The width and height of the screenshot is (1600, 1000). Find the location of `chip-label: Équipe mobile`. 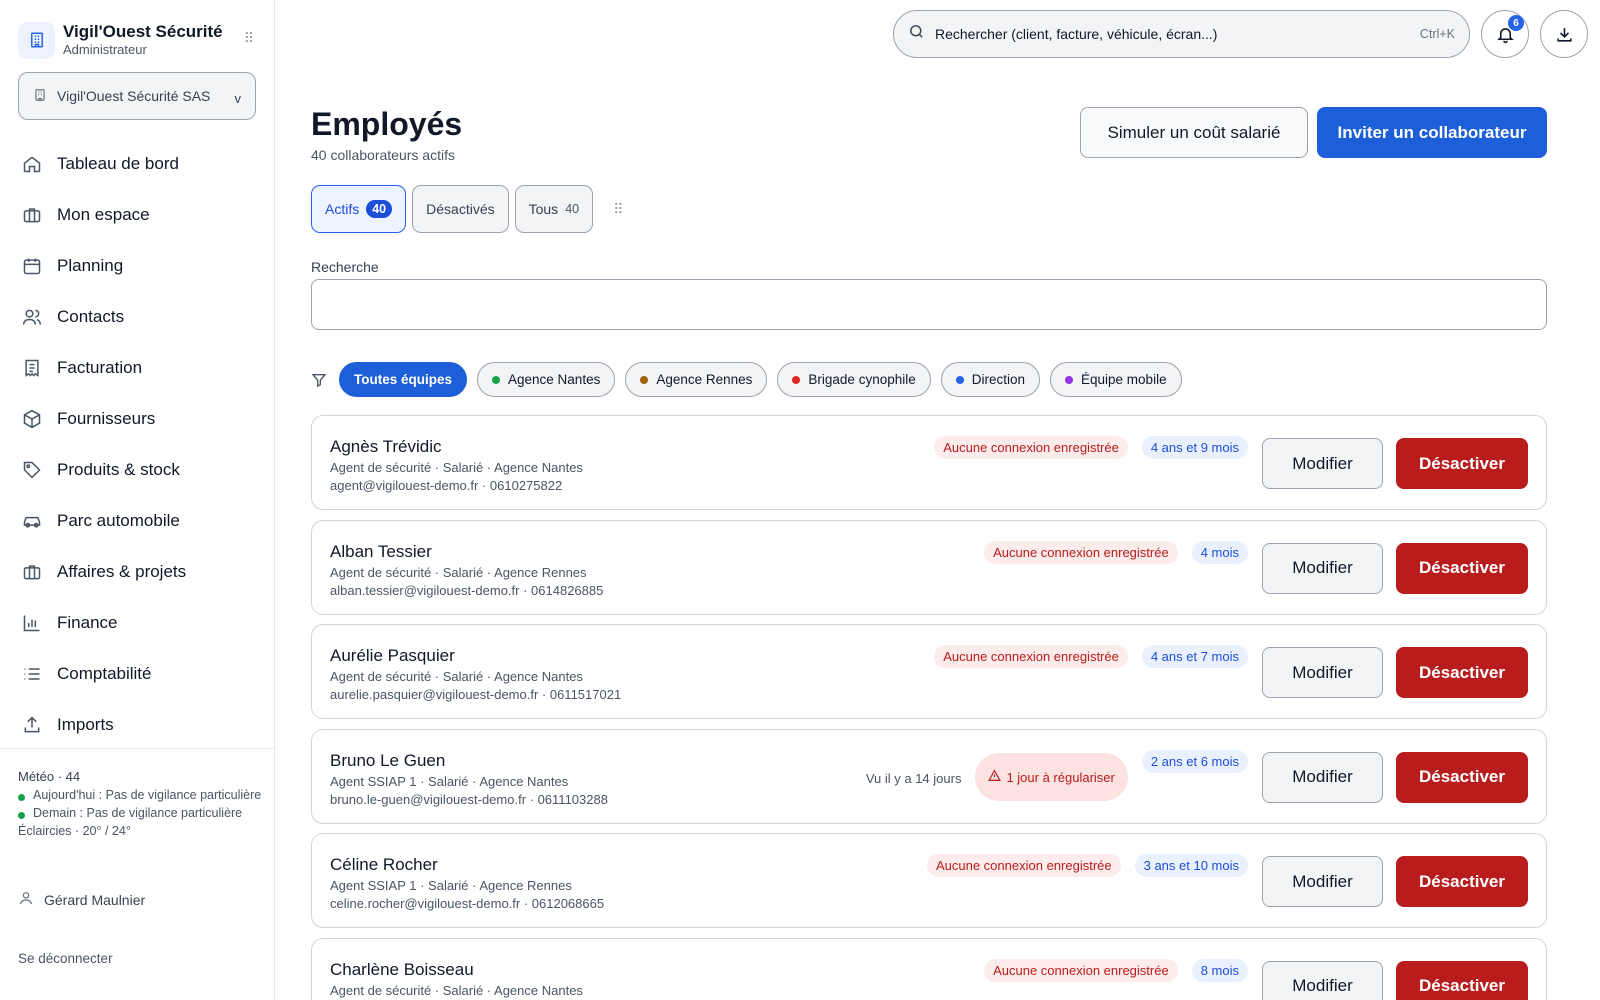

chip-label: Équipe mobile is located at coordinates (1124, 379).